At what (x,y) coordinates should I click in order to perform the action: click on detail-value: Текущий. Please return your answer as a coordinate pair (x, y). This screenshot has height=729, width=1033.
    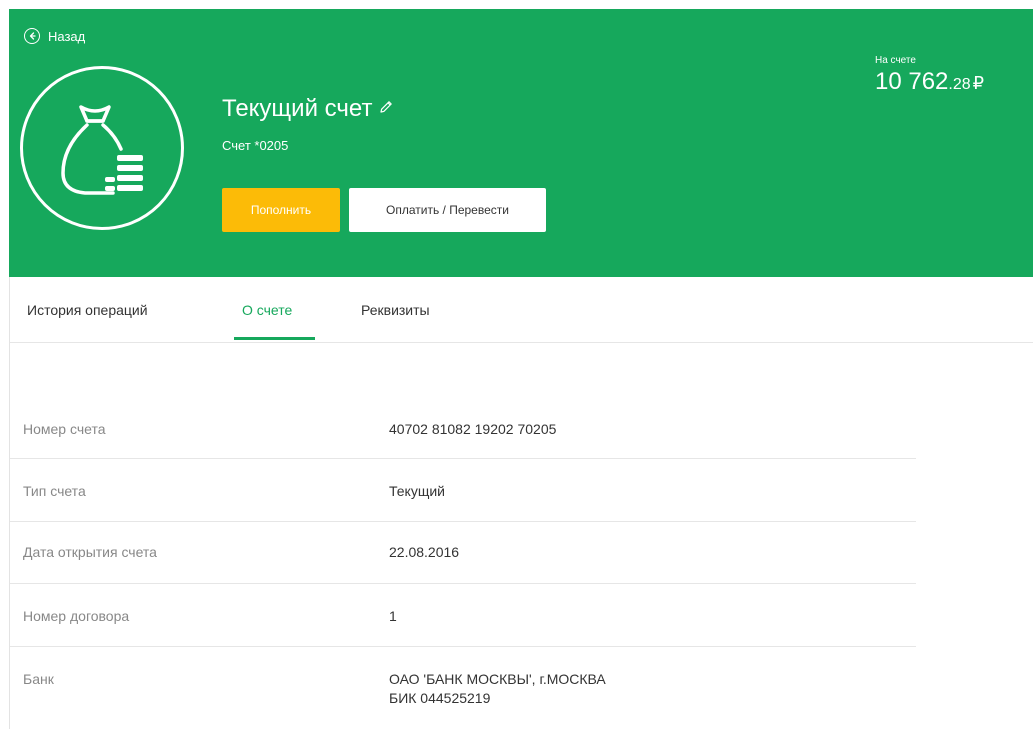
    Looking at the image, I should click on (417, 491).